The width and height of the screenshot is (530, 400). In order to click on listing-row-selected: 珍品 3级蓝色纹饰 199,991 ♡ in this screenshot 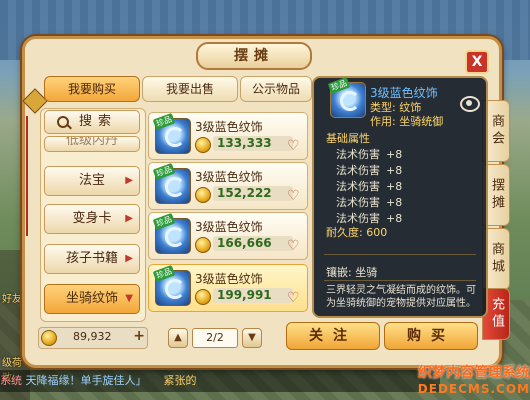, I will do `click(228, 288)`.